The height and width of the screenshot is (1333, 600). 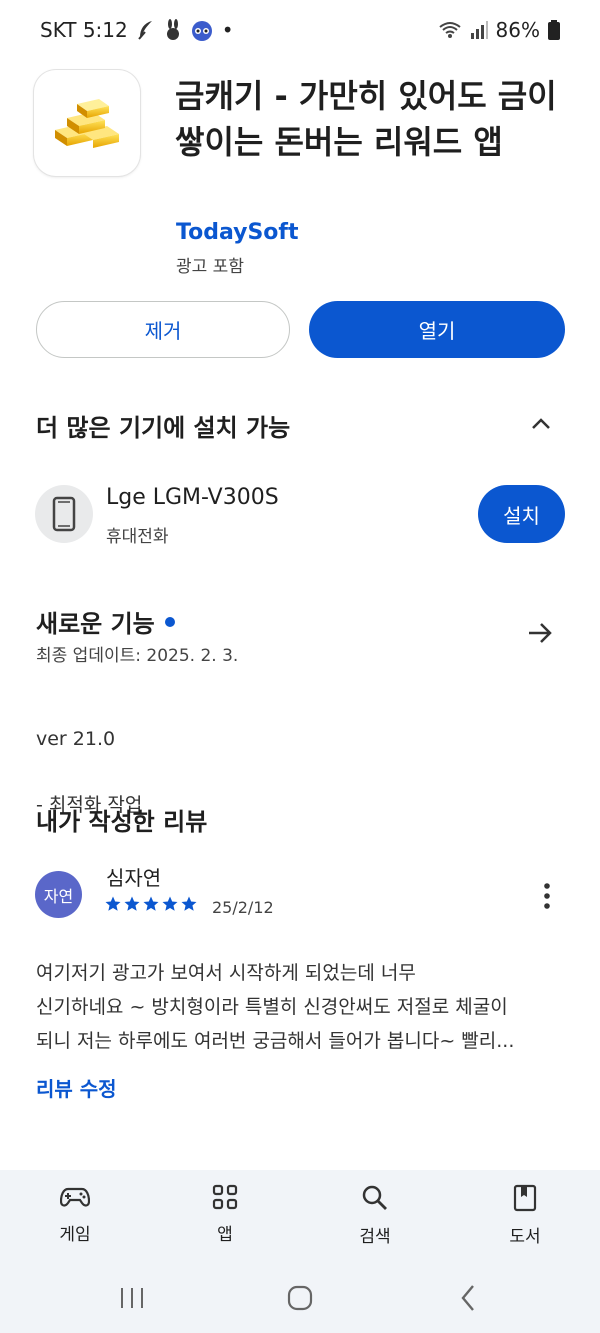 What do you see at coordinates (479, 30) in the screenshot?
I see `signal-icon` at bounding box center [479, 30].